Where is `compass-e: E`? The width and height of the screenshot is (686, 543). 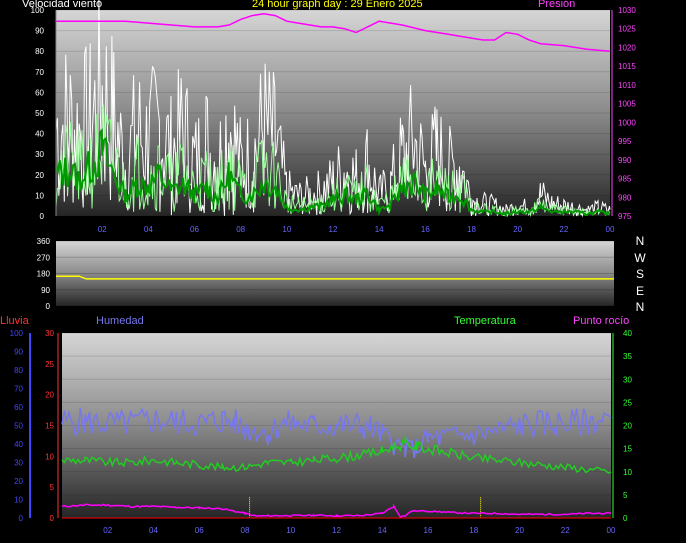
compass-e: E is located at coordinates (639, 290).